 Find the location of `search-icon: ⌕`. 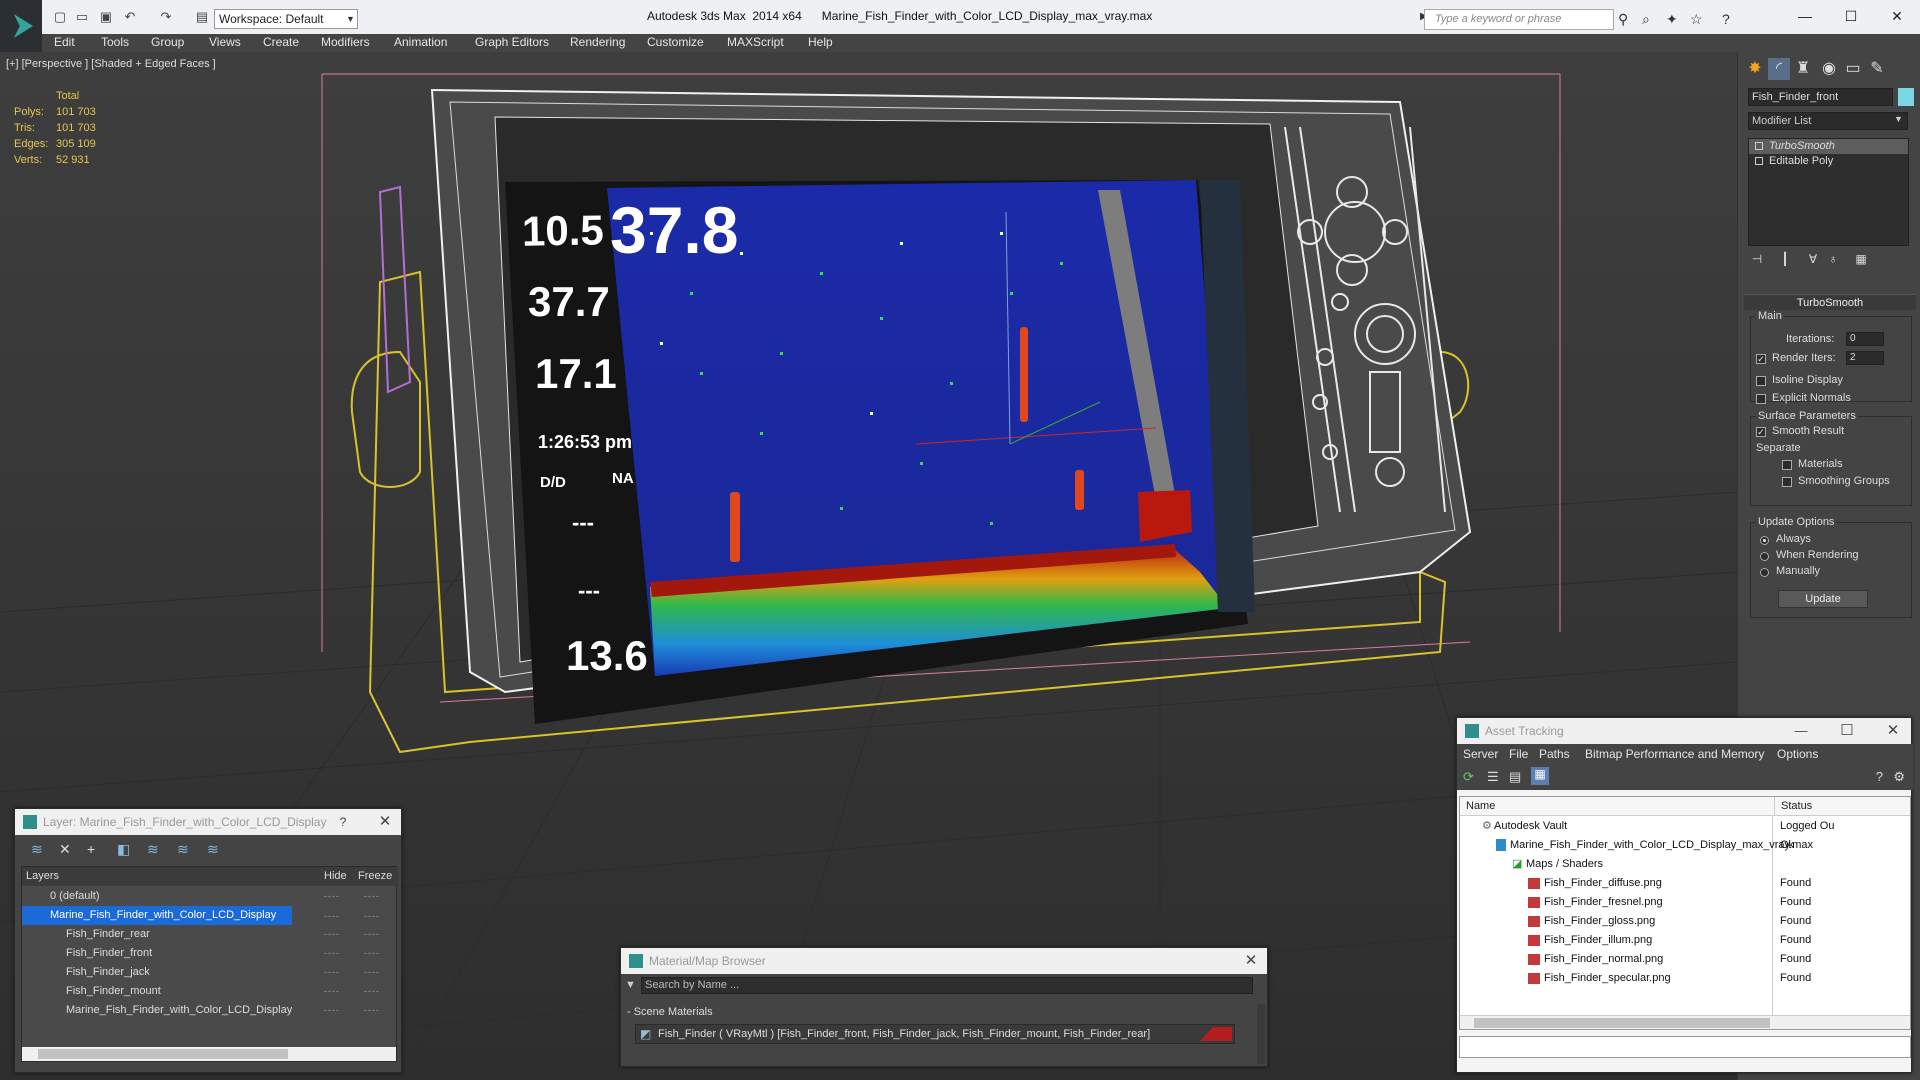

search-icon: ⌕ is located at coordinates (1646, 19).